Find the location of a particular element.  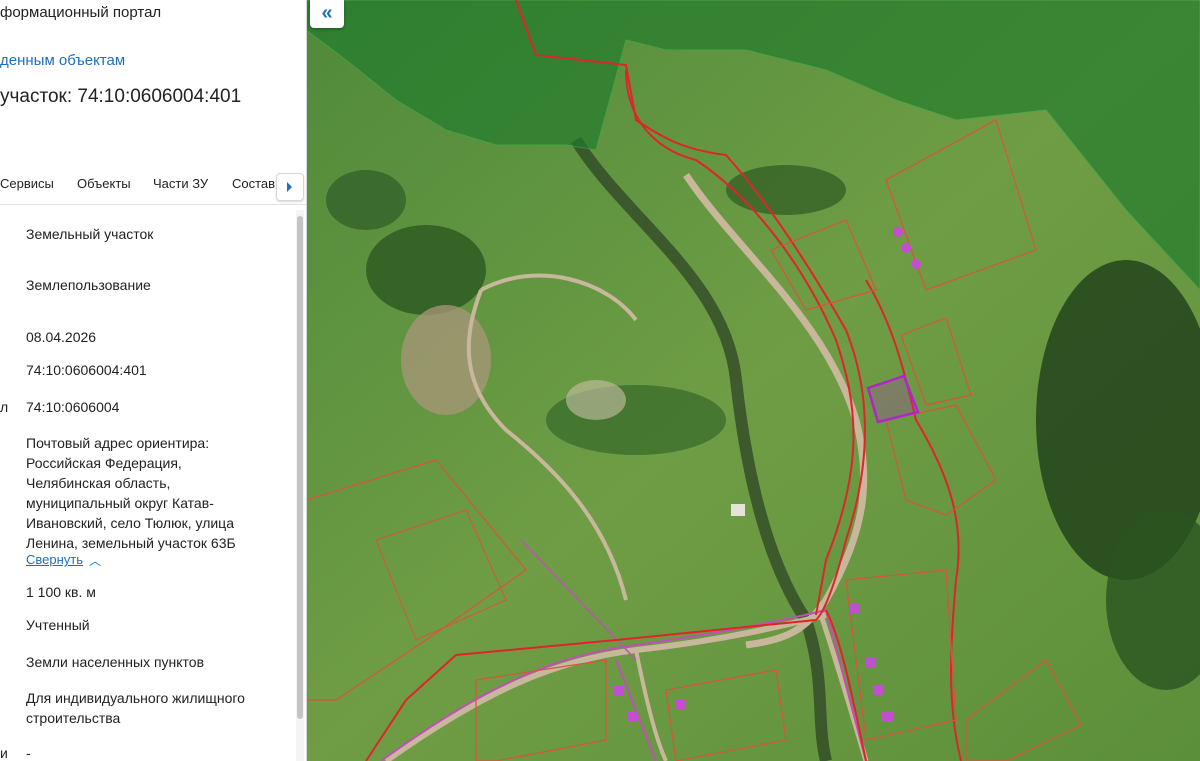

tab-bar: Сервисы Объекты Части ЗУ Состав is located at coordinates (153, 186).